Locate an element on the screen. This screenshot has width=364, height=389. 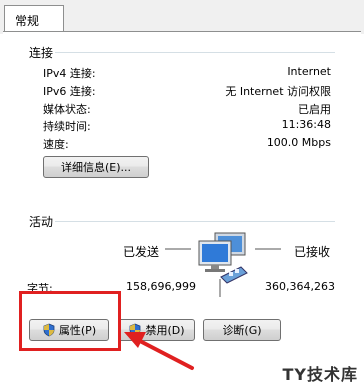
activity-separator is located at coordinates (195, 221).